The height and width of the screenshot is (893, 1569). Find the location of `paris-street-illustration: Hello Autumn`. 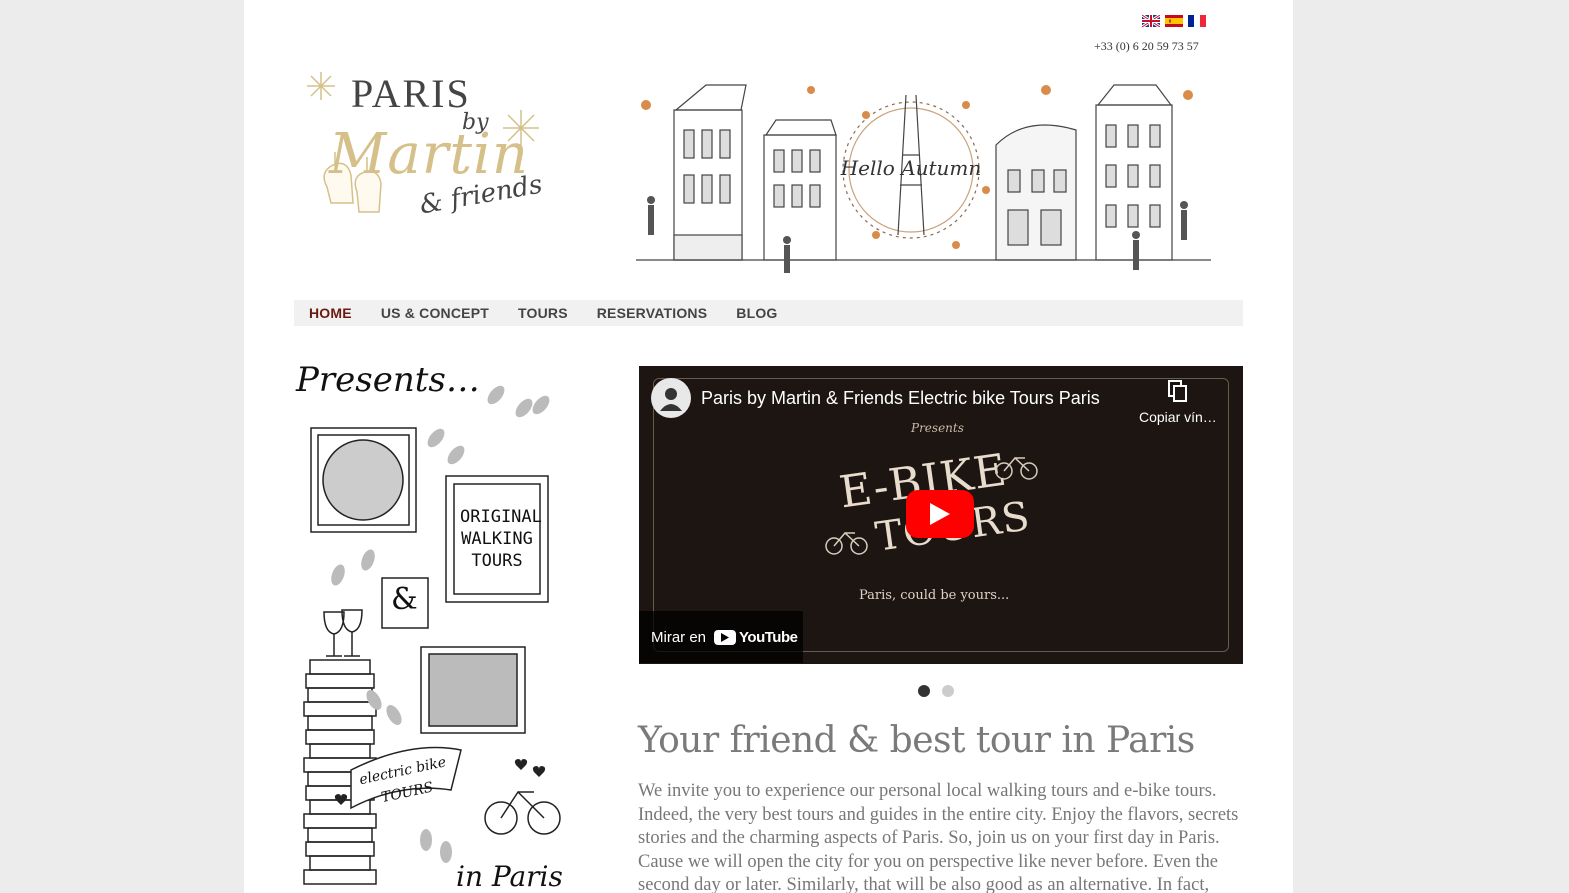

paris-street-illustration: Hello Autumn is located at coordinates (923, 178).